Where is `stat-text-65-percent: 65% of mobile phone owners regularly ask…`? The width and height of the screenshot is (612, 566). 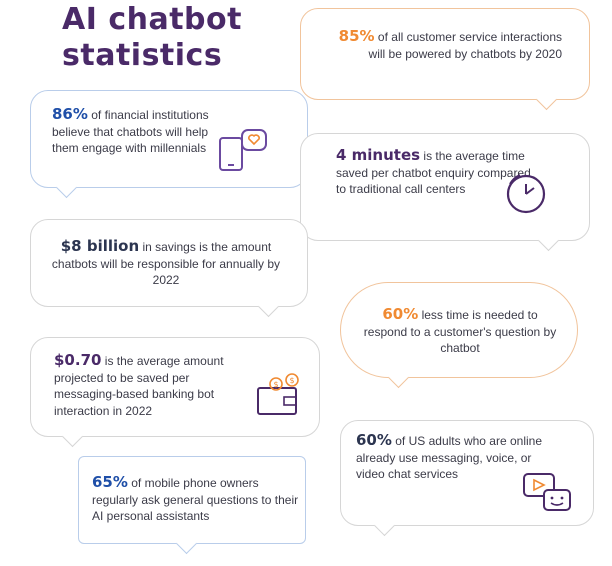
stat-text-65-percent: 65% of mobile phone owners regularly ask… is located at coordinates (197, 499).